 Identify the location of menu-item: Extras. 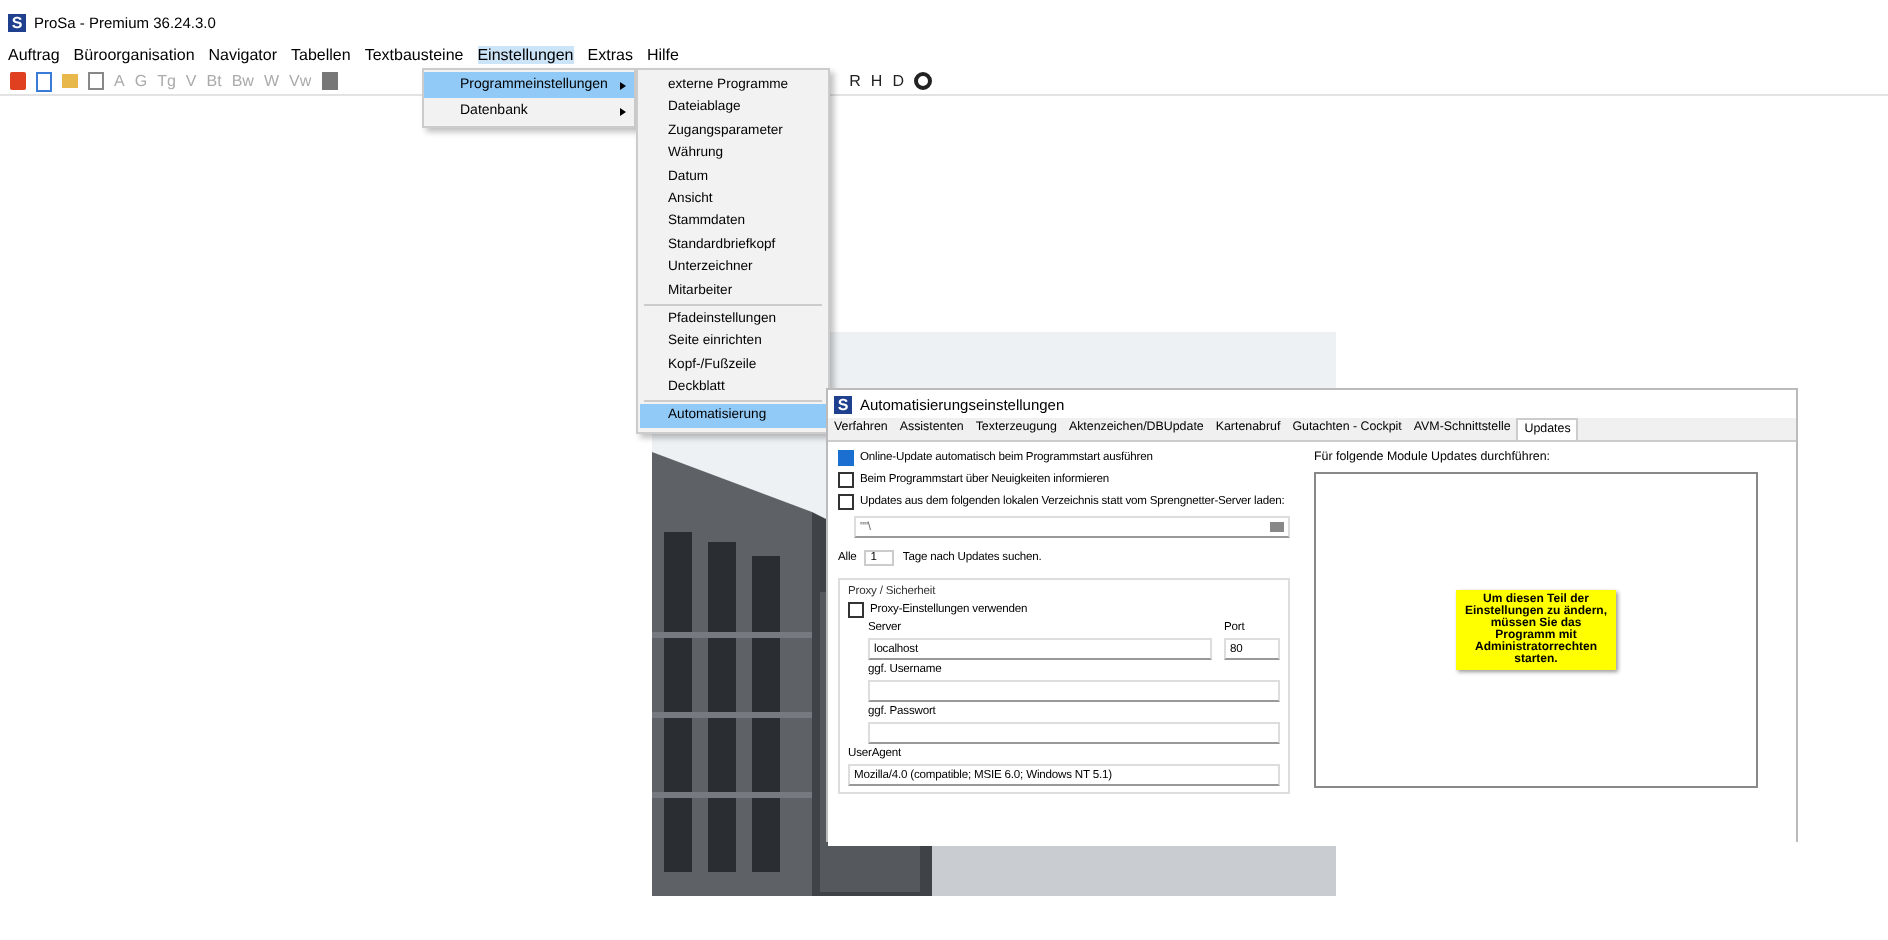
(610, 55).